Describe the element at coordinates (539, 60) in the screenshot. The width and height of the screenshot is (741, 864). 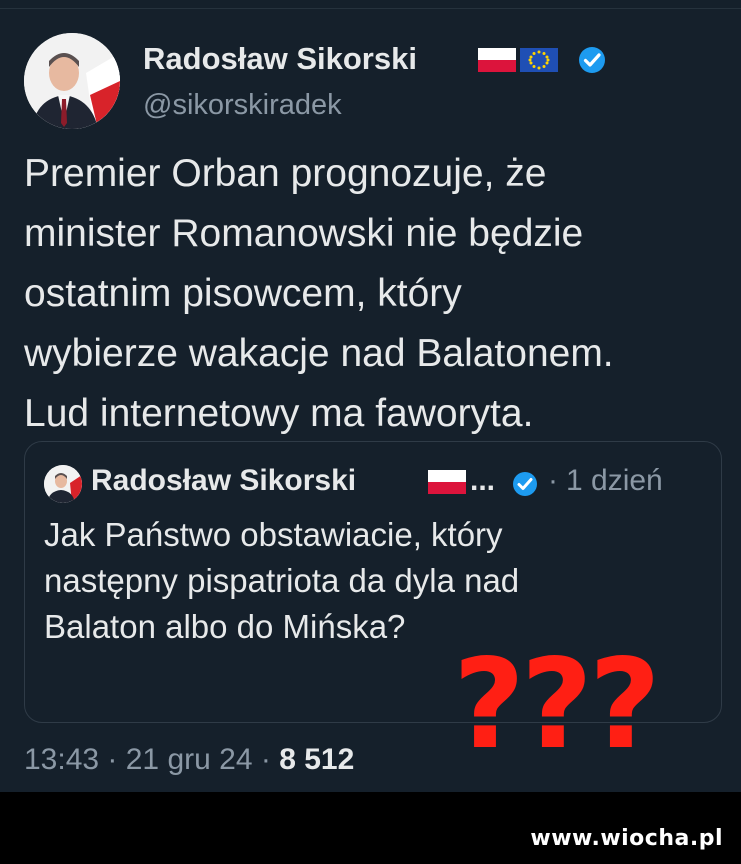
I see `eu-flag-icon` at that location.